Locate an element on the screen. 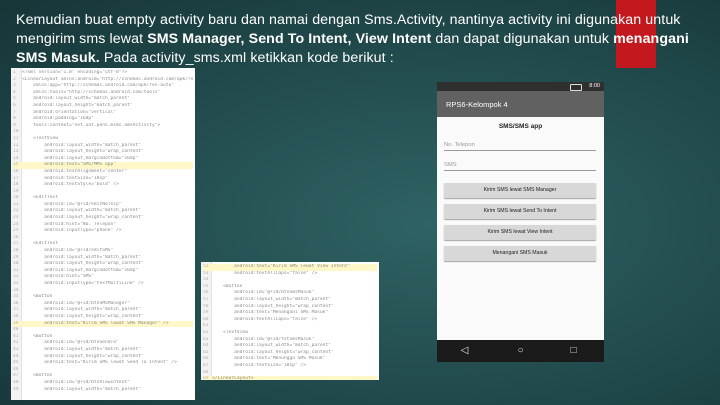 The height and width of the screenshot is (405, 720). line-number: 31 is located at coordinates (16, 270).